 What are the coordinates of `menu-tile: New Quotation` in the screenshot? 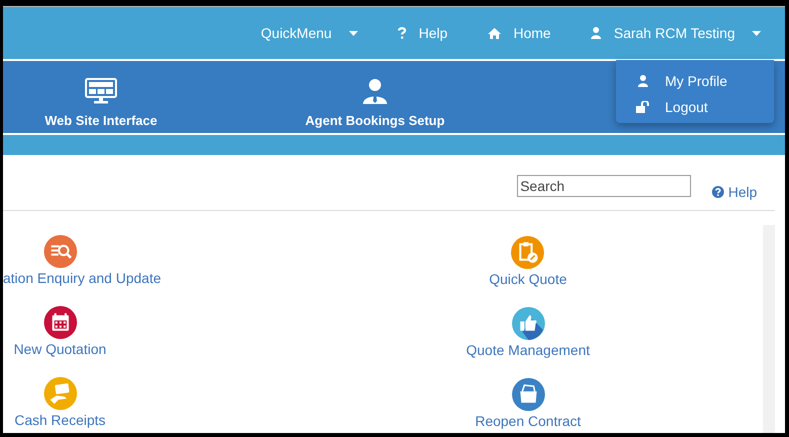 It's located at (60, 341).